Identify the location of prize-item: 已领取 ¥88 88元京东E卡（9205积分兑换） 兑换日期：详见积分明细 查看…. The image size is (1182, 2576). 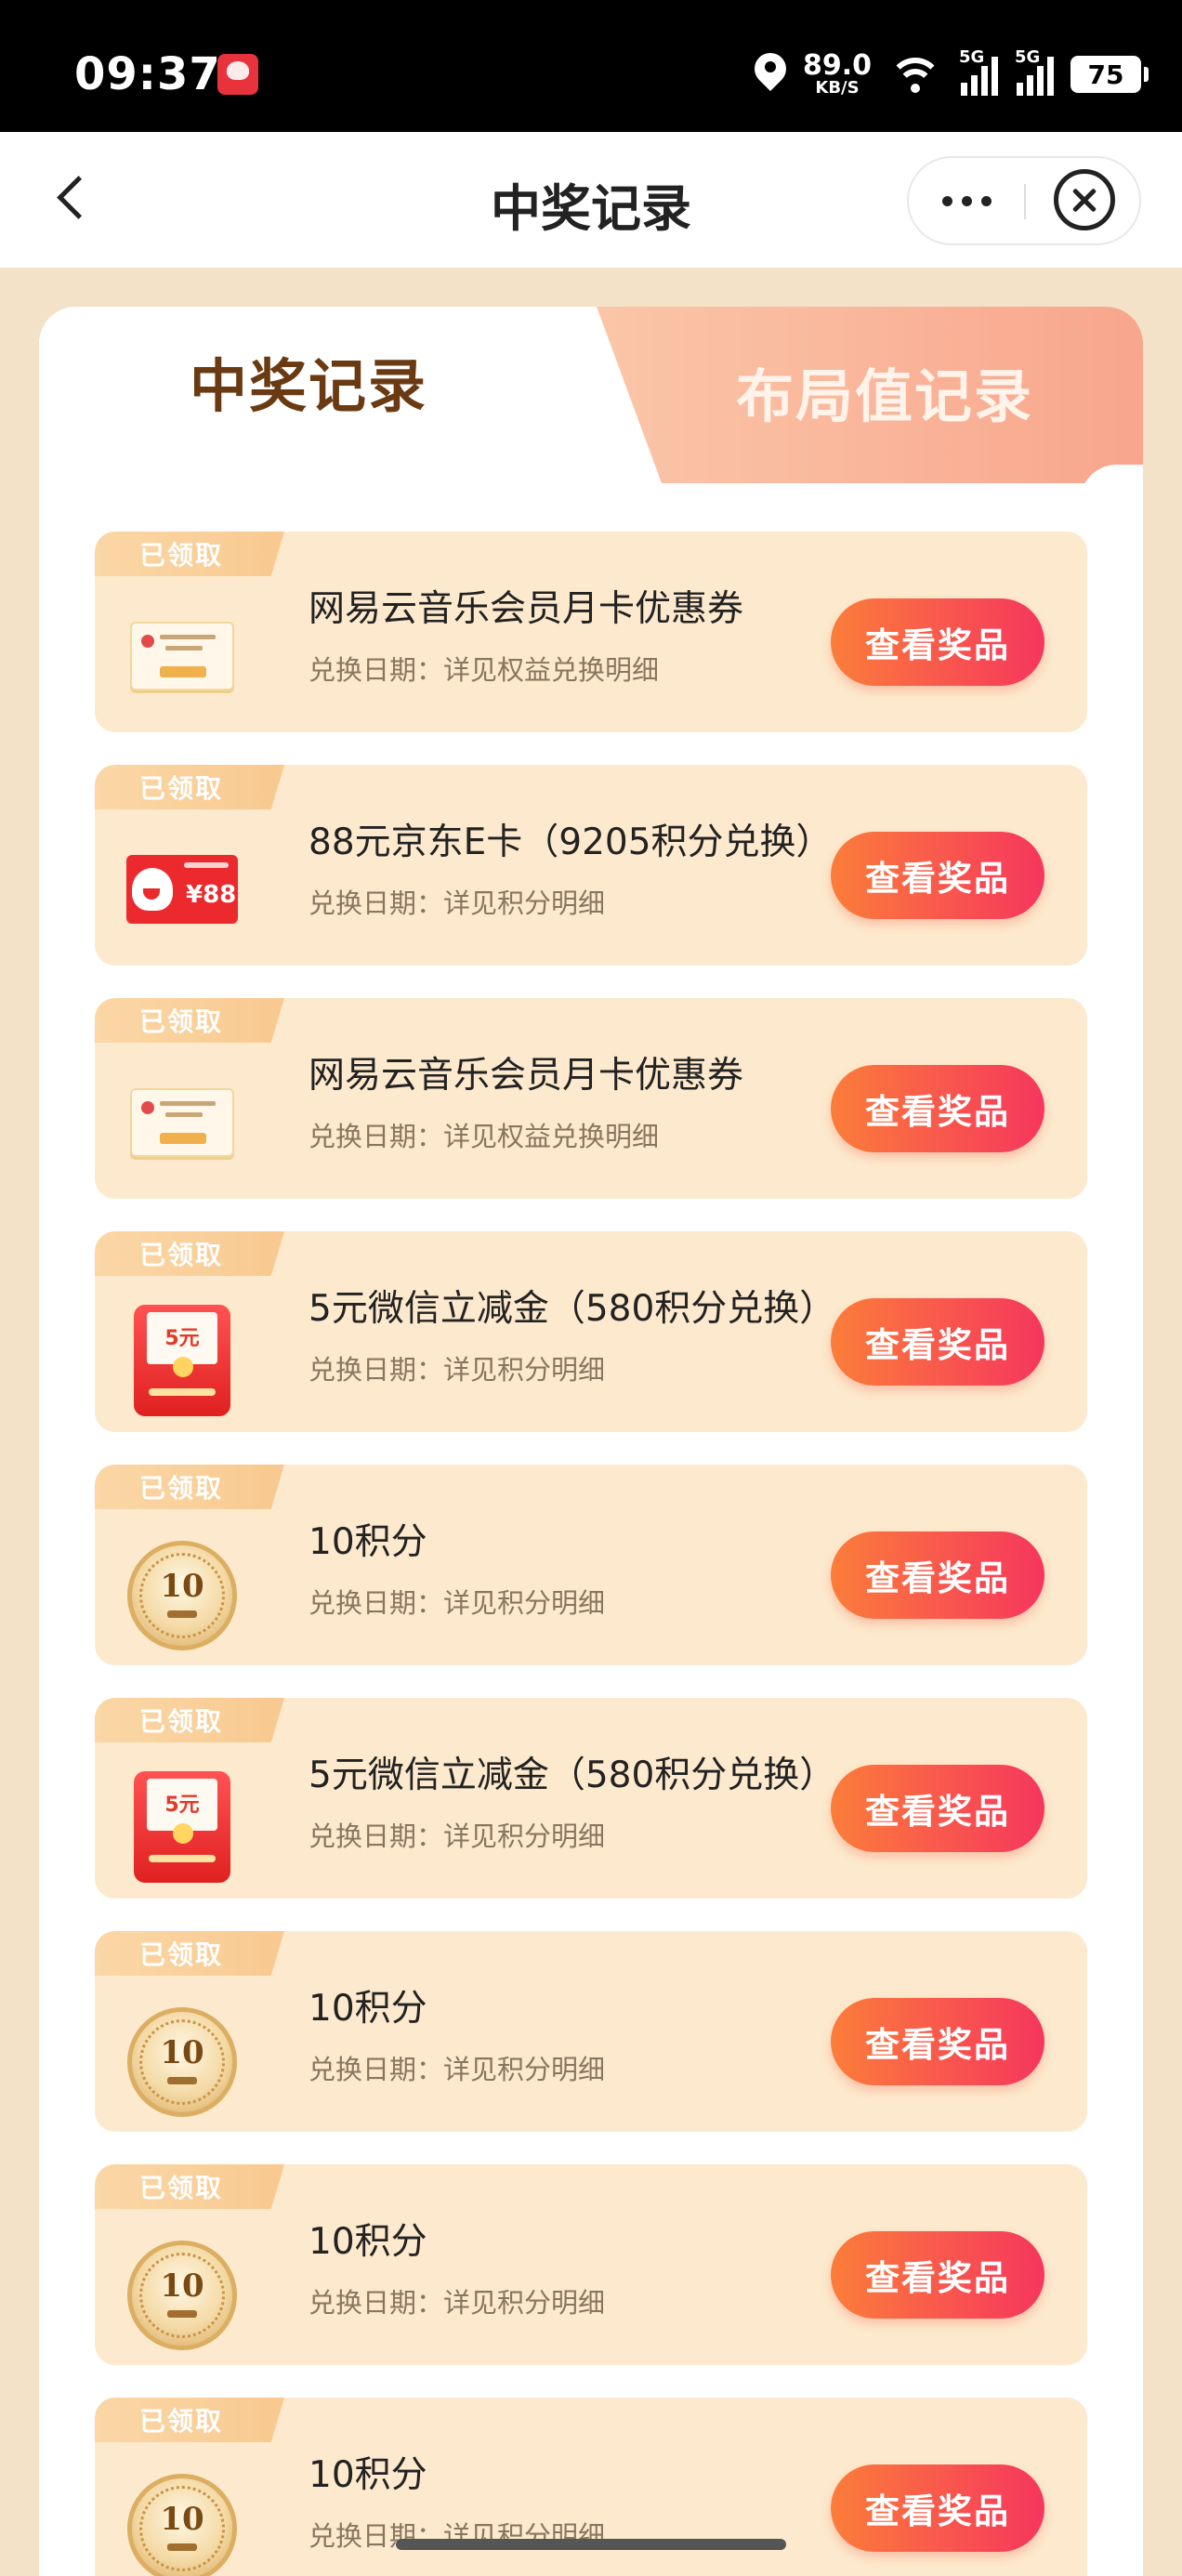
(591, 865).